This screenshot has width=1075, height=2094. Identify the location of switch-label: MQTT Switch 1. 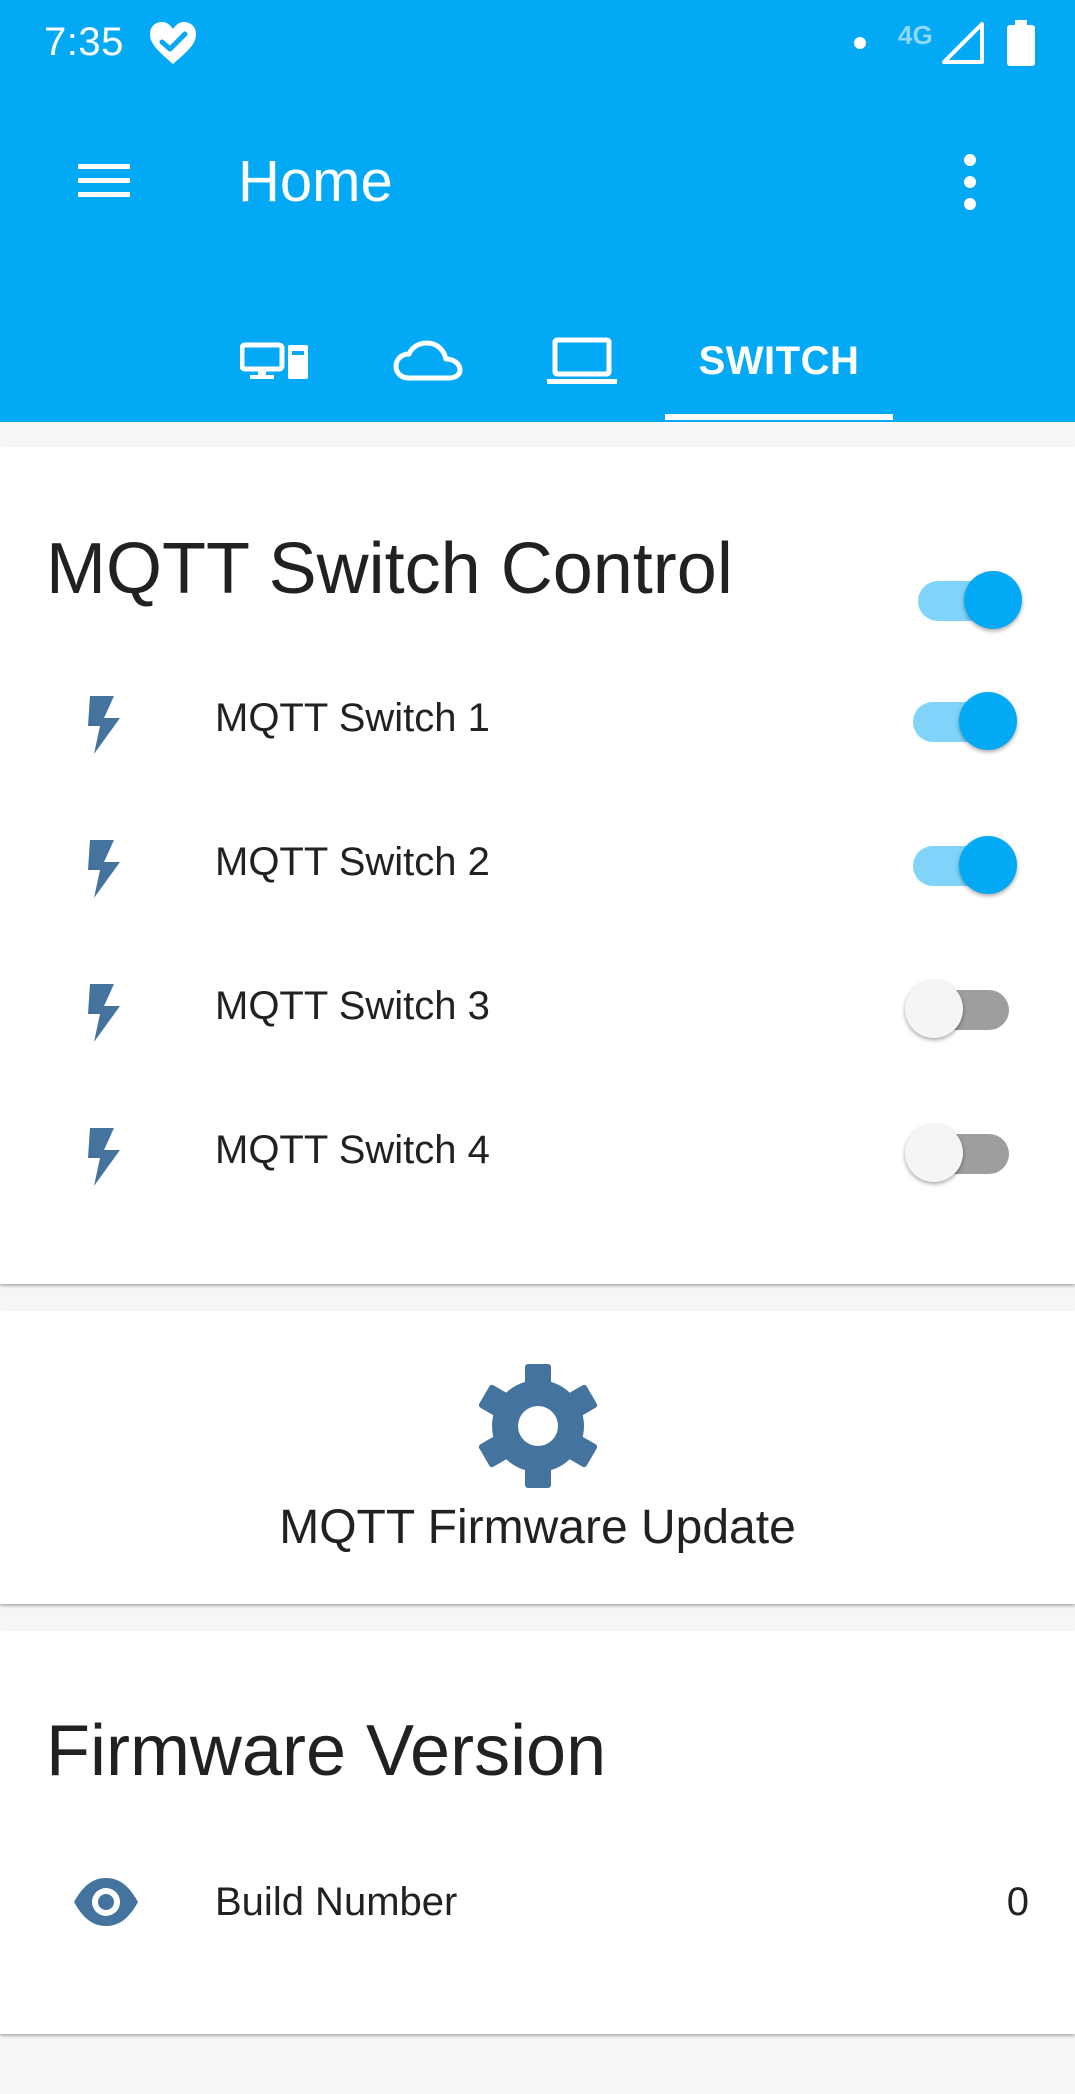
(352, 718).